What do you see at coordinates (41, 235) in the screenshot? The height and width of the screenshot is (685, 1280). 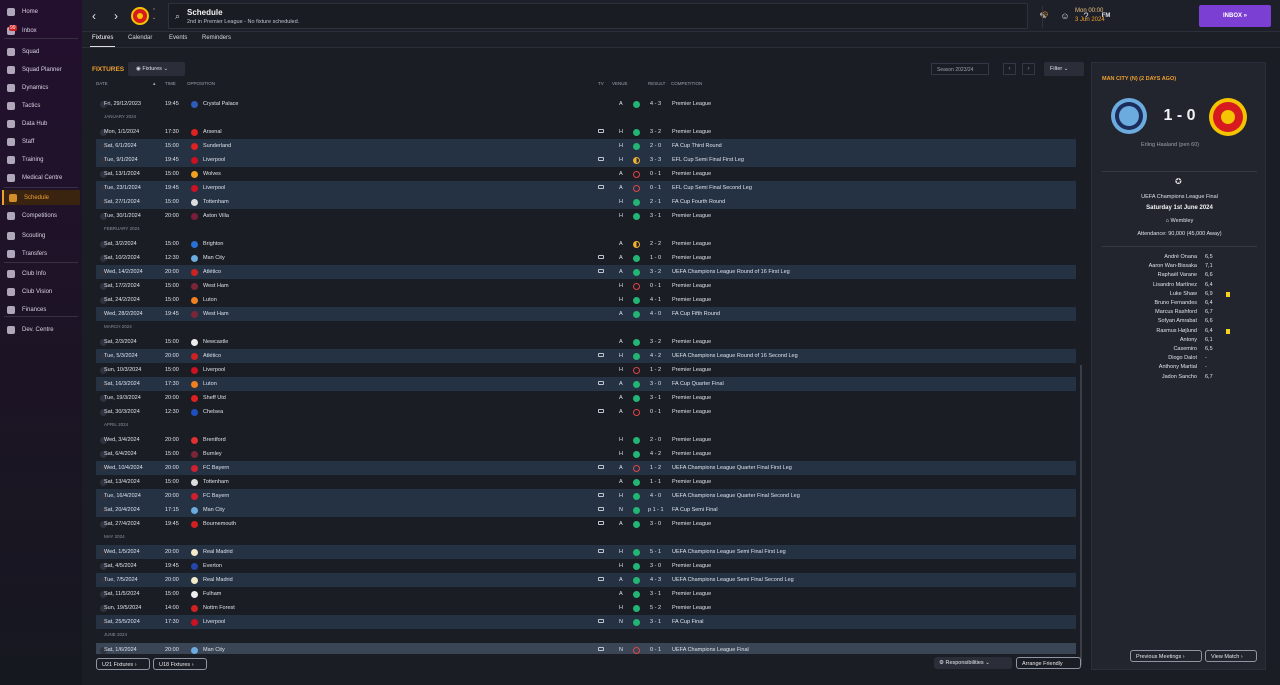 I see `sidebar-item-scouting: Scouting` at bounding box center [41, 235].